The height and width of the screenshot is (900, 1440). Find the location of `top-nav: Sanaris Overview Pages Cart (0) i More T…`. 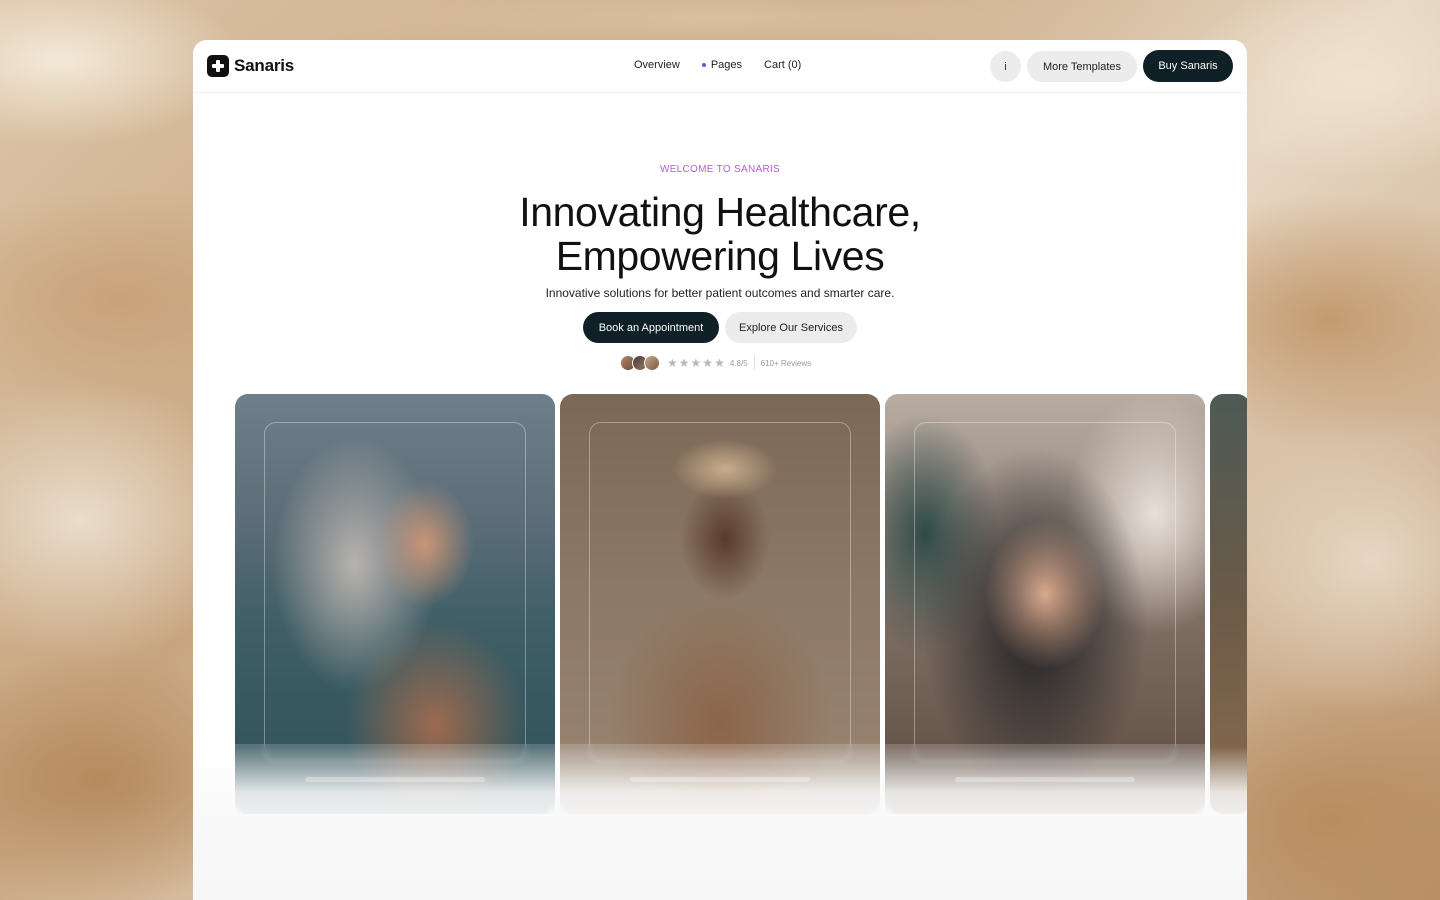

top-nav: Sanaris Overview Pages Cart (0) i More T… is located at coordinates (720, 66).